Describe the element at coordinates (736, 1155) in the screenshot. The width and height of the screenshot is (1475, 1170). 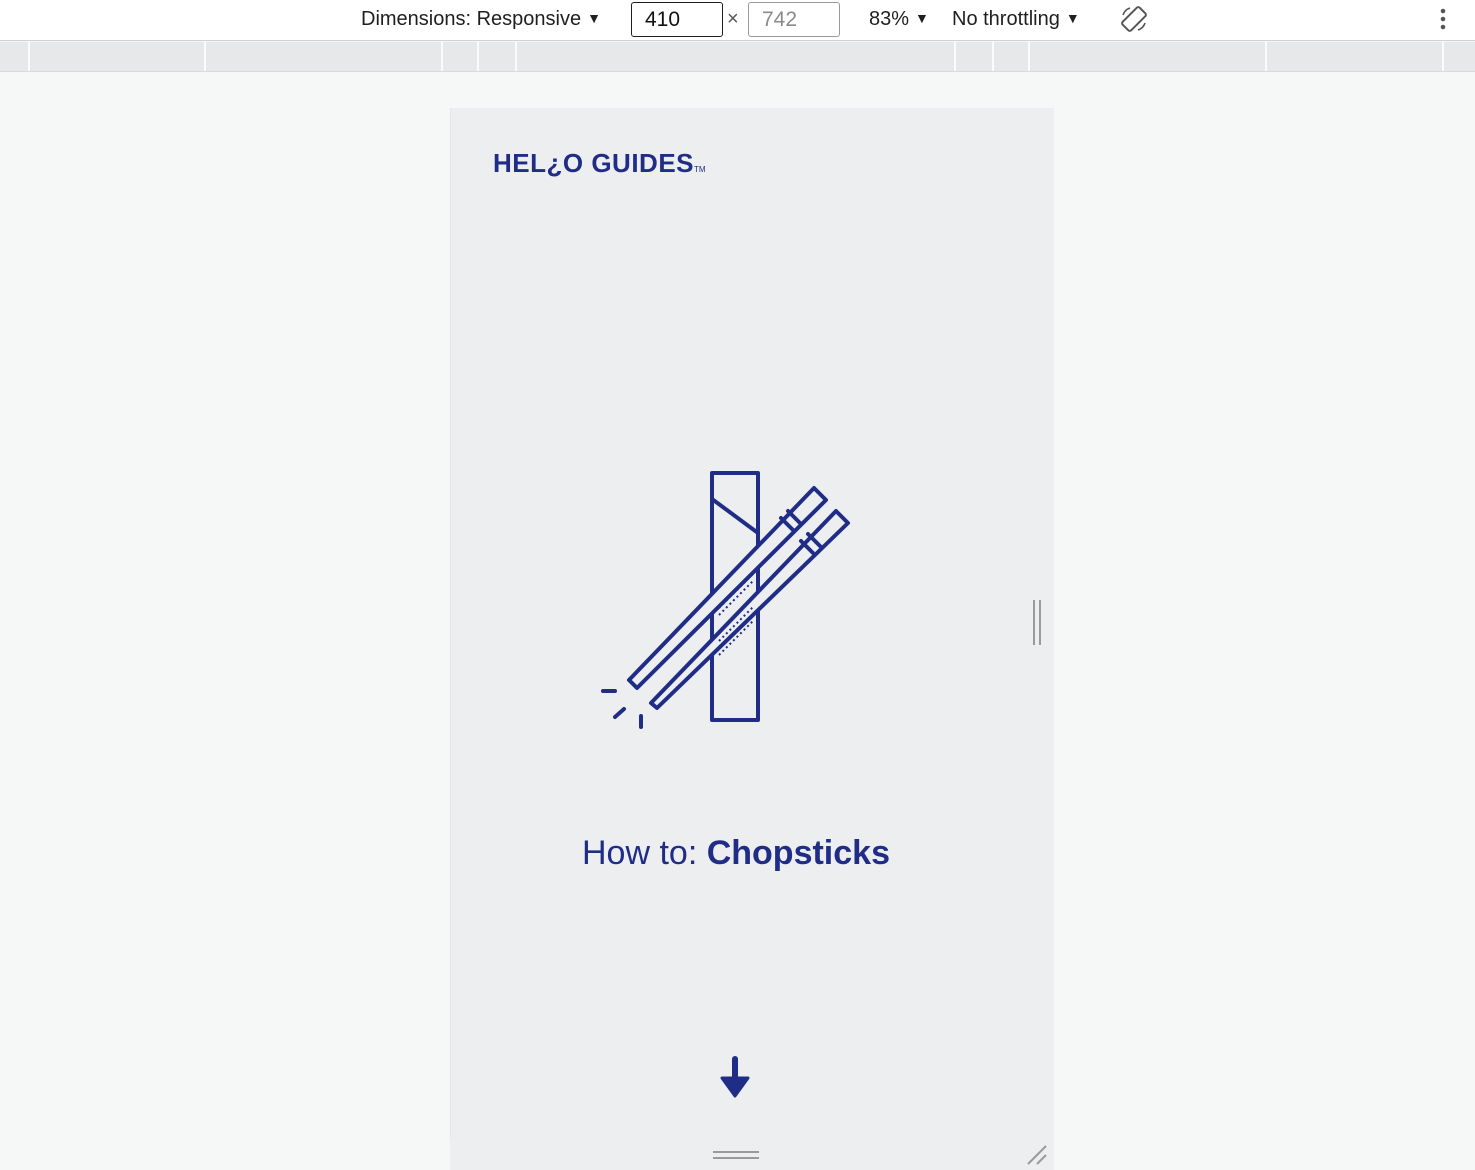
I see `horizontal-grip-icon` at that location.